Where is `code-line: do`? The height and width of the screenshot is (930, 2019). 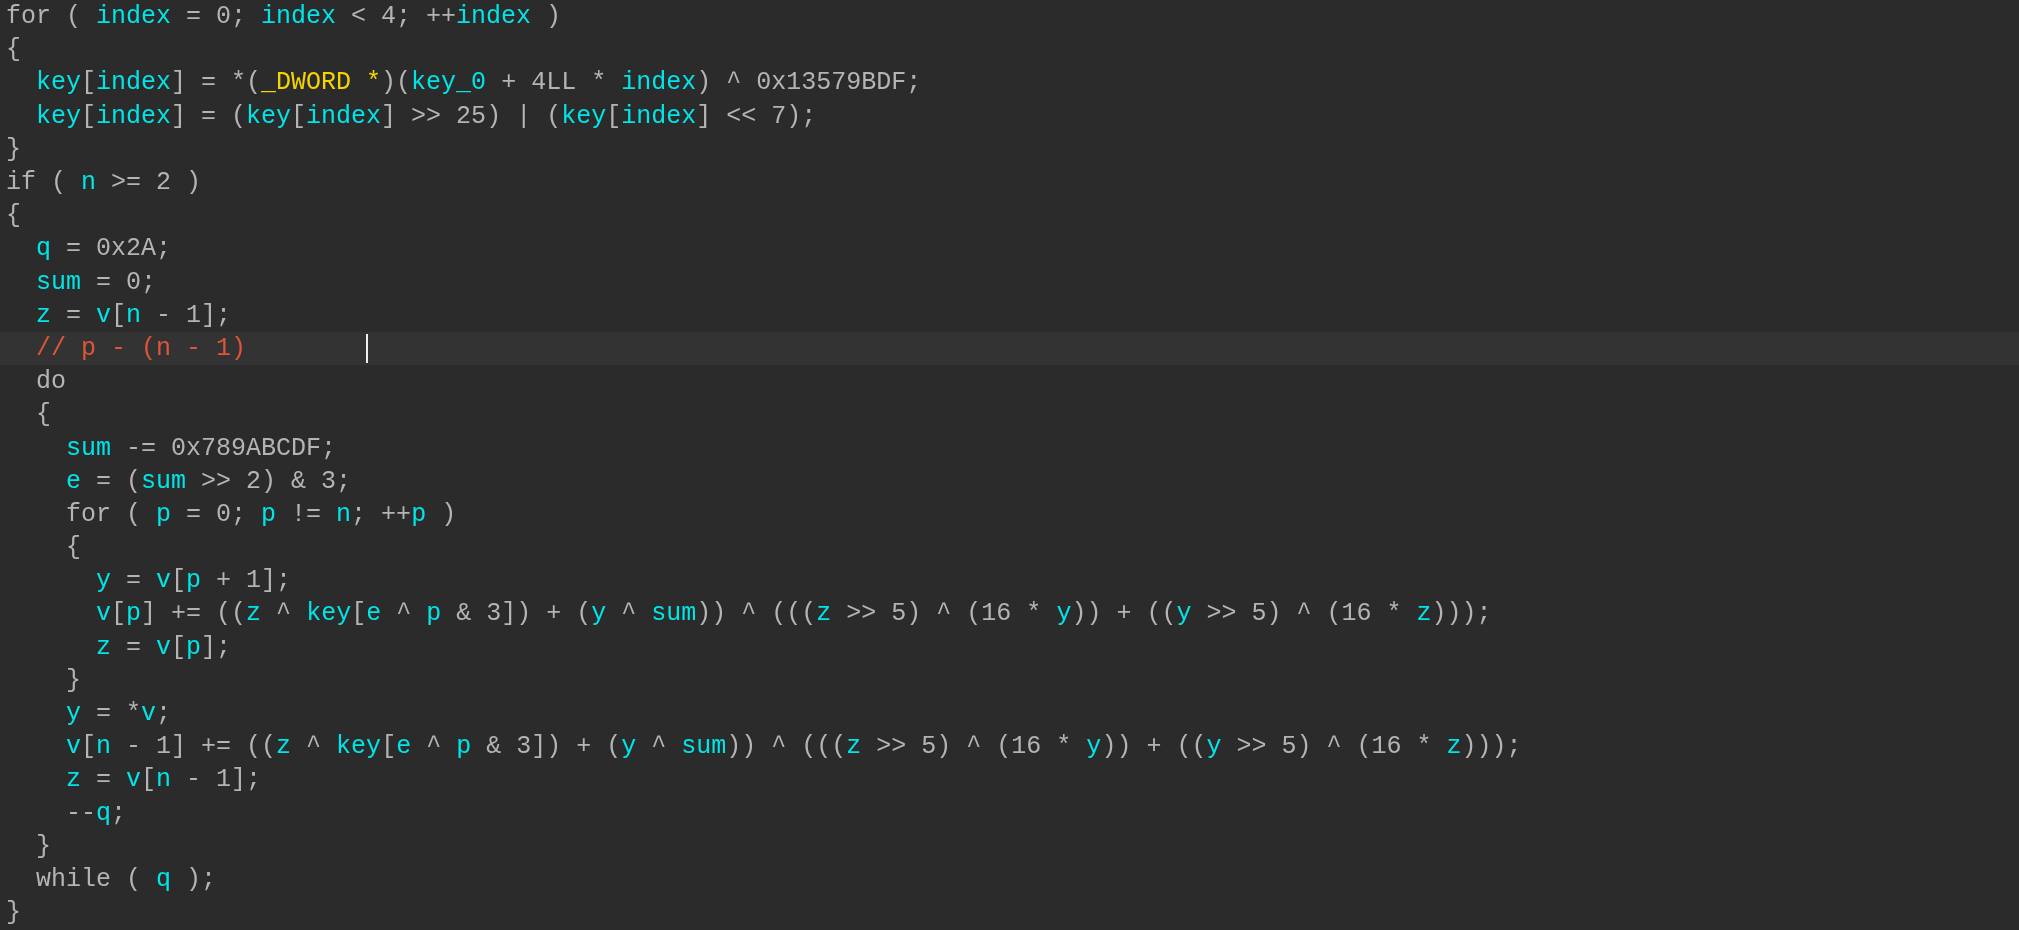
code-line: do is located at coordinates (50, 382).